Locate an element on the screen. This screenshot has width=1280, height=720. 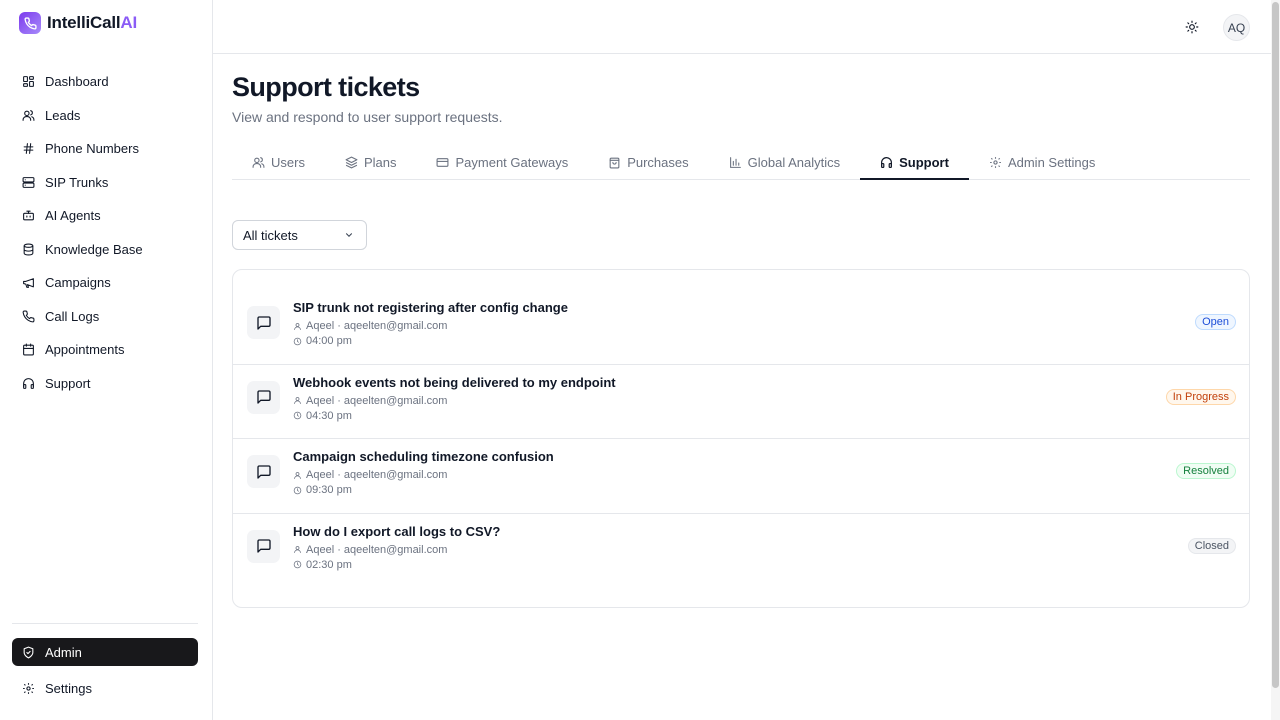
sidebar-item-dashboard: Dashboard is located at coordinates (106, 82).